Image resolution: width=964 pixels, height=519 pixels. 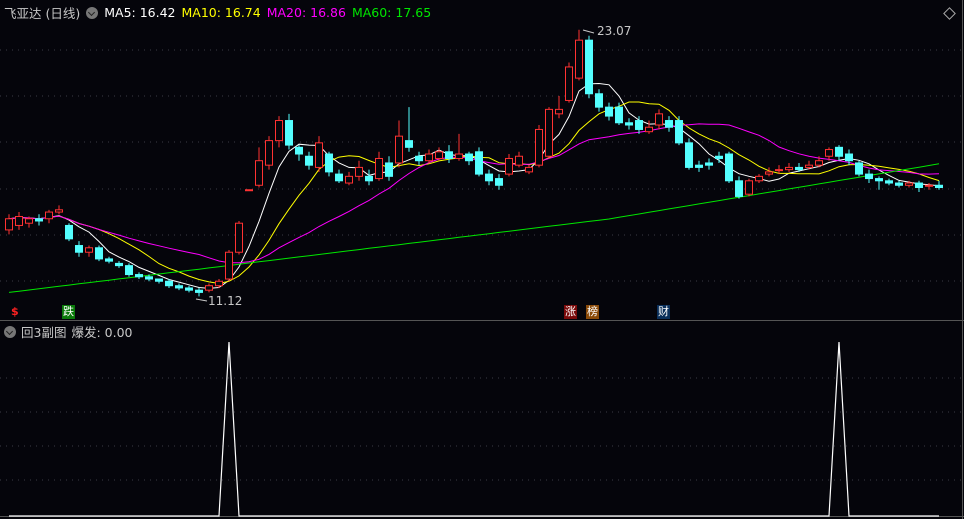 I want to click on burst-value: 爆发: 0.00, so click(x=102, y=332).